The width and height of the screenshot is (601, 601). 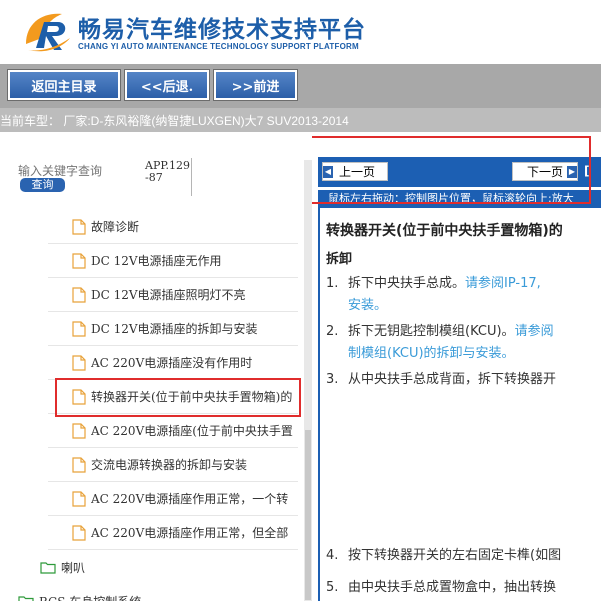 I want to click on tree-item: AC 220V电源插座没有作用时, so click(x=173, y=363).